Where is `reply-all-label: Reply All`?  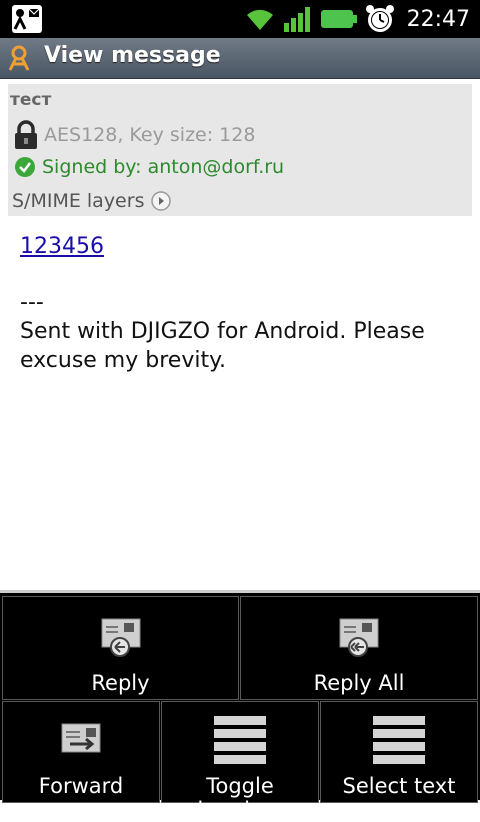 reply-all-label: Reply All is located at coordinates (359, 683).